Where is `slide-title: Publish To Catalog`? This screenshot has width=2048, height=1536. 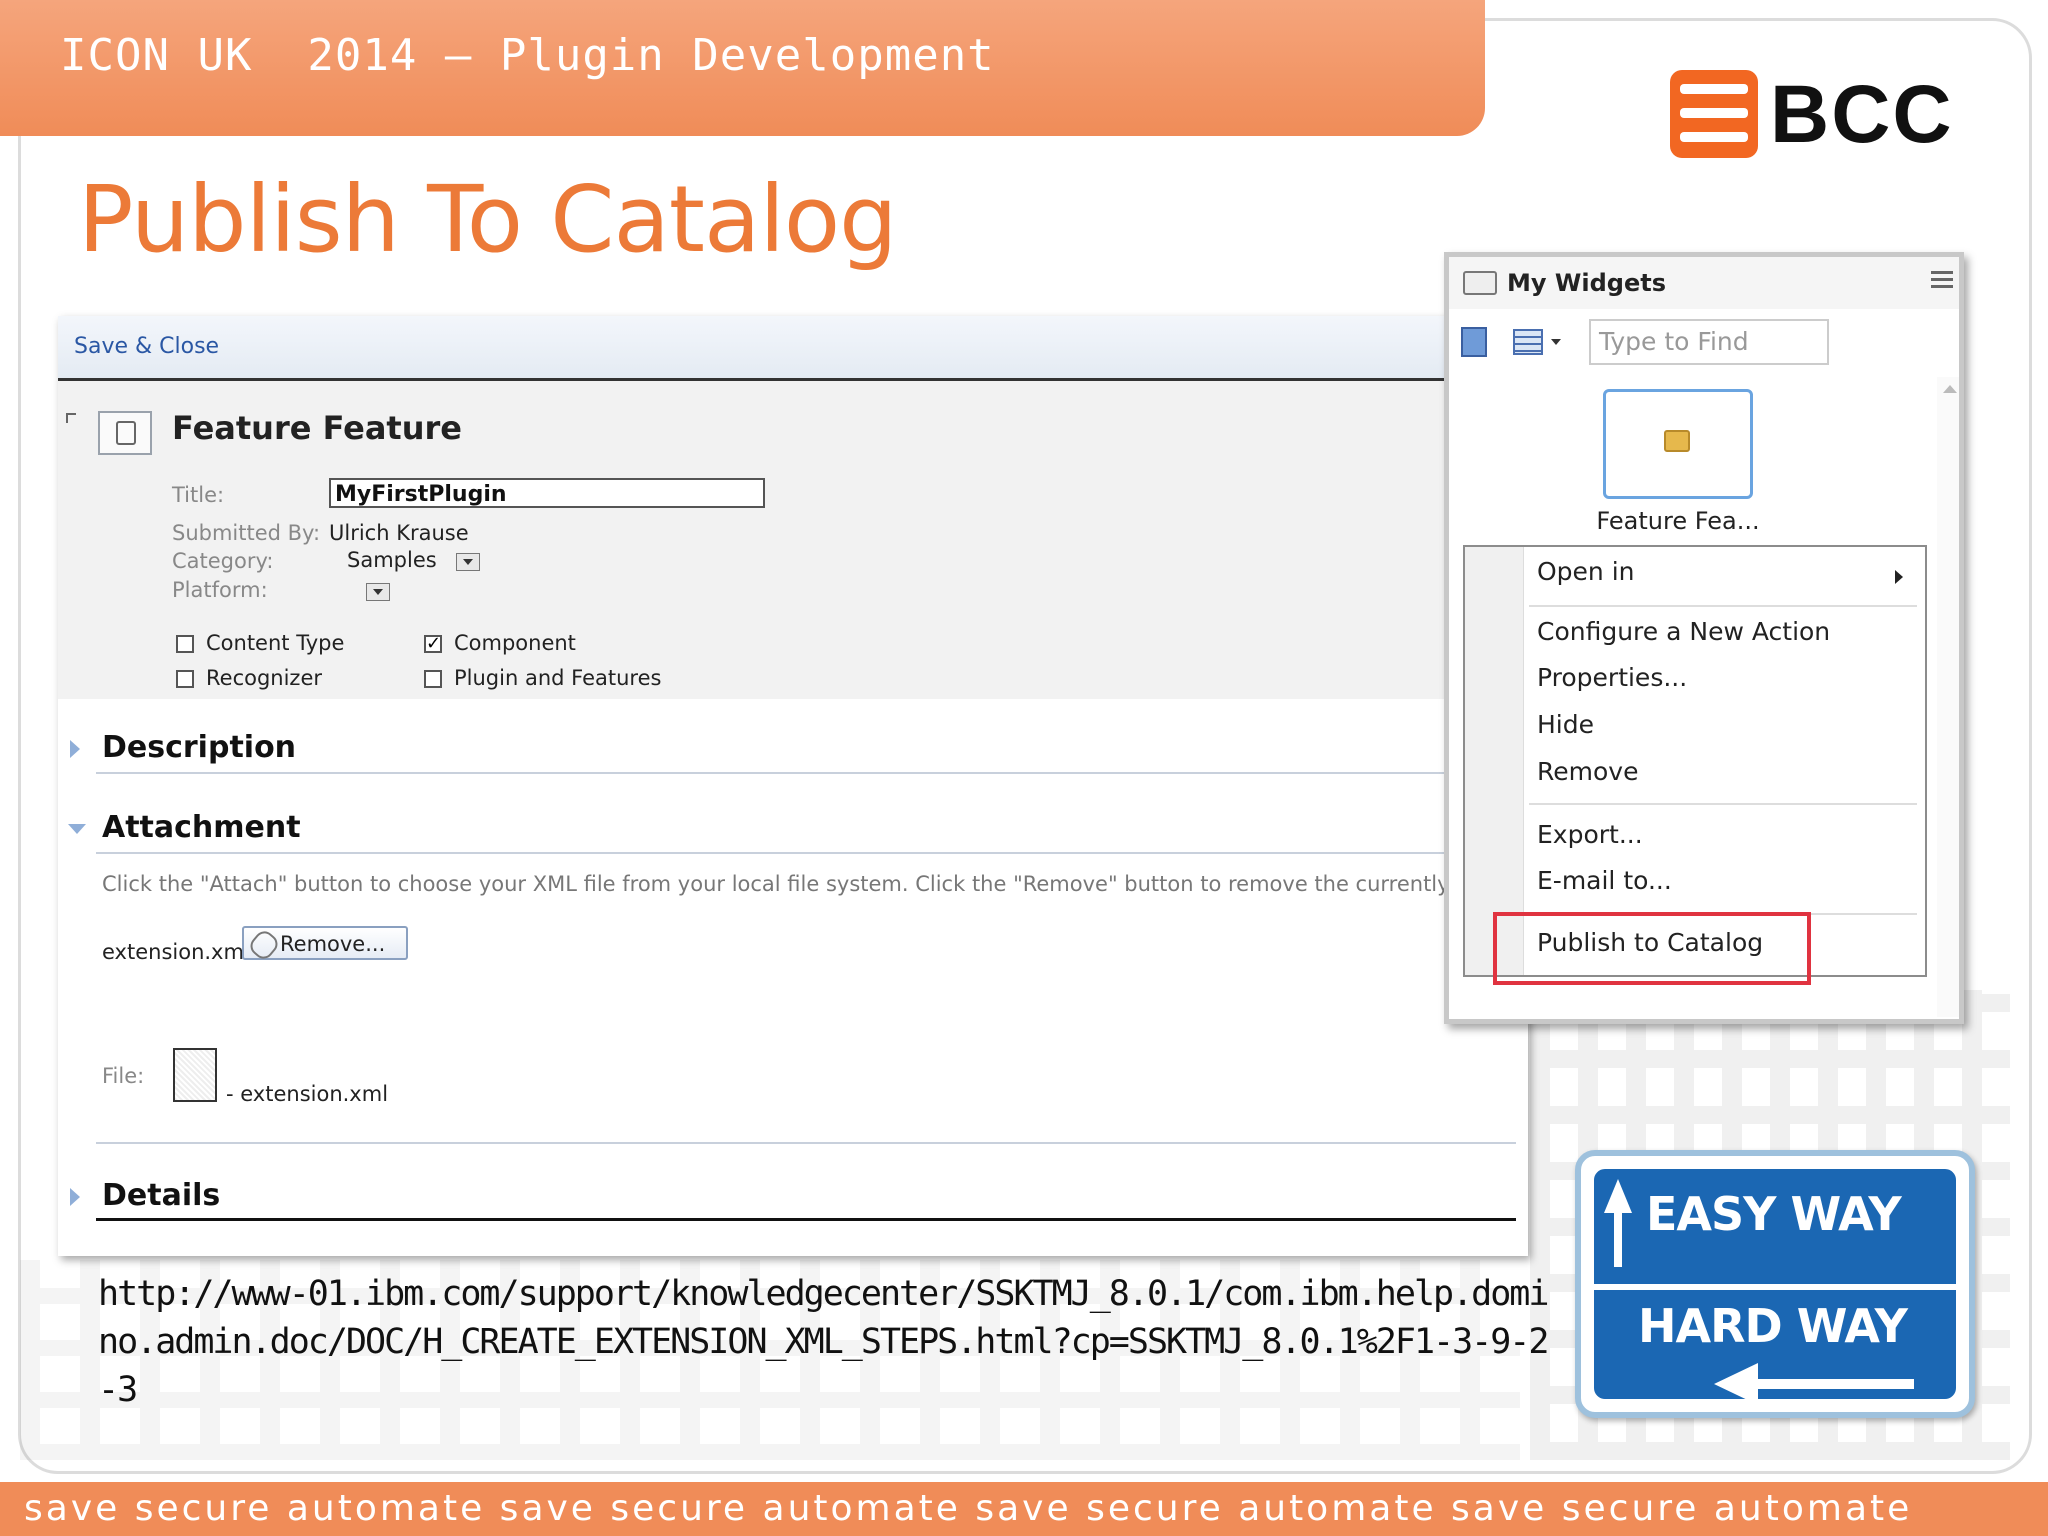 slide-title: Publish To Catalog is located at coordinates (488, 219).